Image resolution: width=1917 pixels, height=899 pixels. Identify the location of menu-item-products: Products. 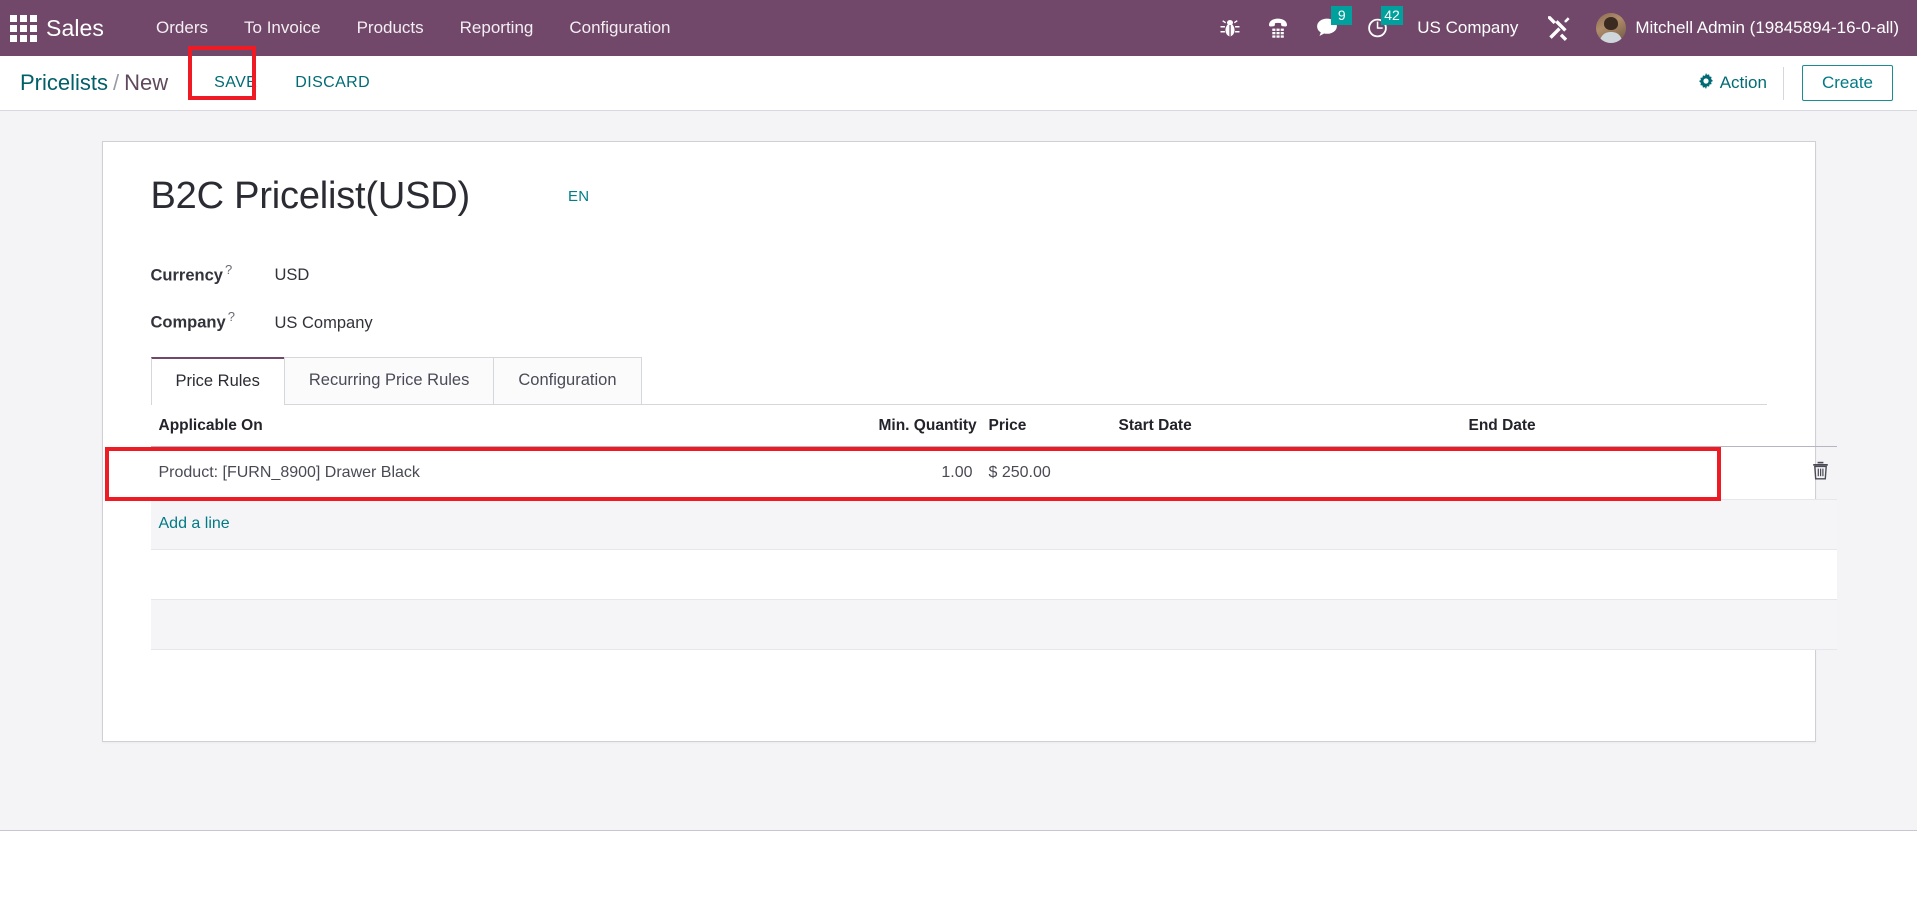
(390, 28).